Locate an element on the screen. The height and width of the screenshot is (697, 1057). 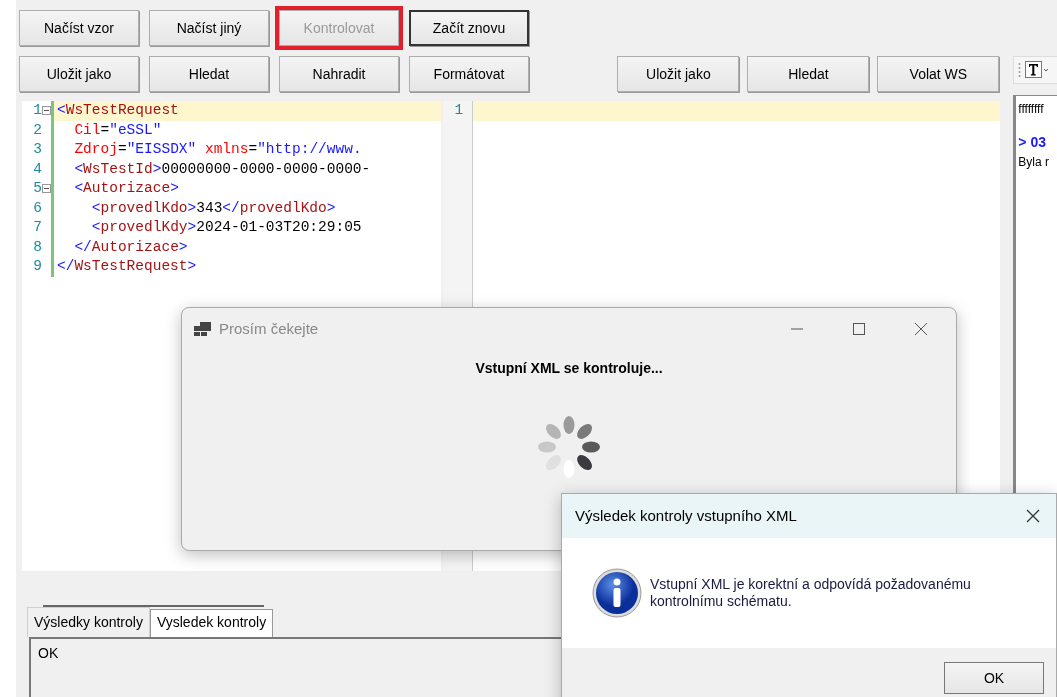
dialog-message: Vstupní XML je korektní a odpovídá požadovanému kontrolnímu schématu. is located at coordinates (811, 593).